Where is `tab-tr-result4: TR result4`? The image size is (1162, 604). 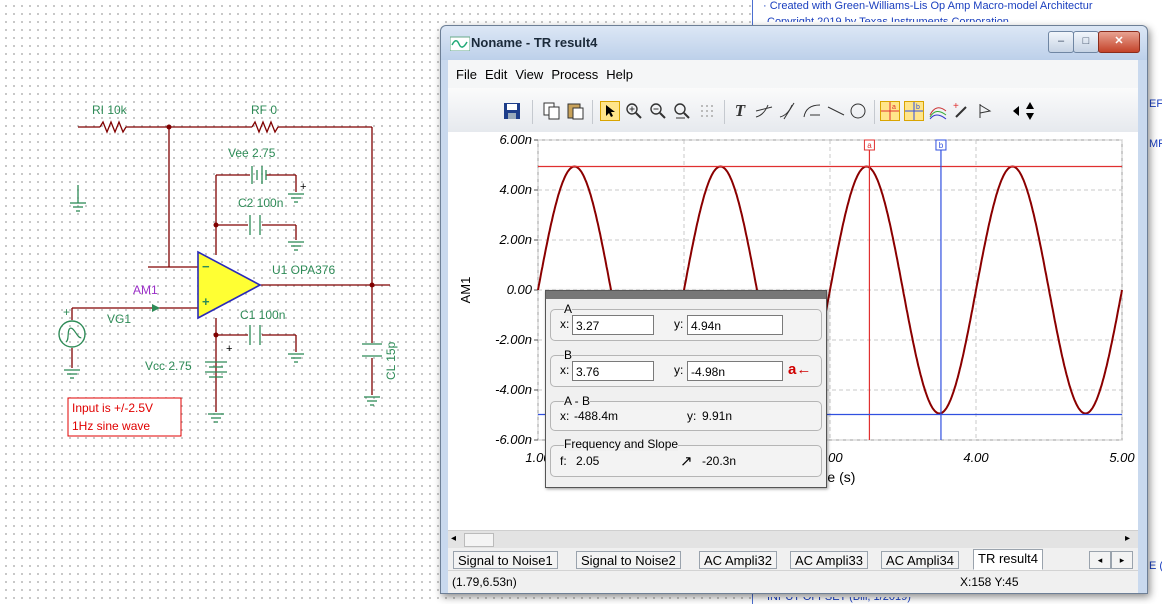 tab-tr-result4: TR result4 is located at coordinates (1008, 559).